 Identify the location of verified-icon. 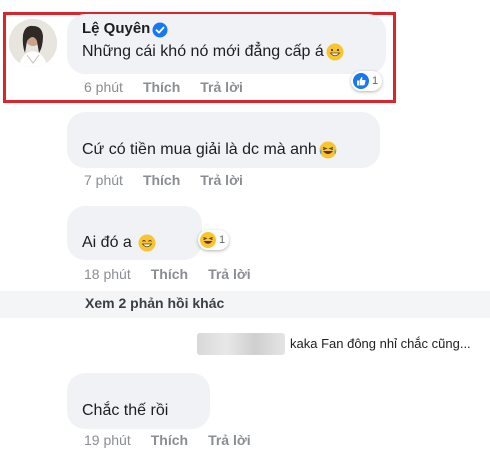
(160, 30).